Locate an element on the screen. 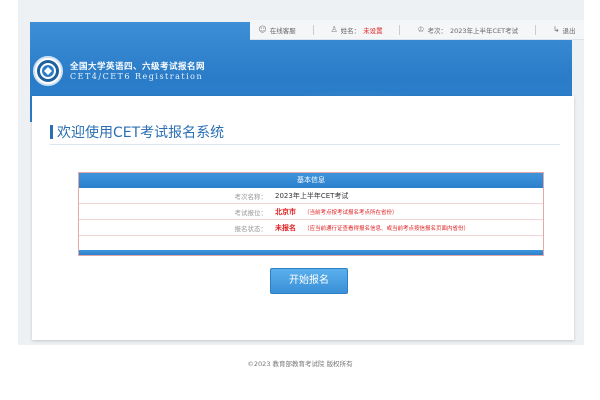 This screenshot has width=600, height=400. start-registration-button: 开始报名 is located at coordinates (309, 281).